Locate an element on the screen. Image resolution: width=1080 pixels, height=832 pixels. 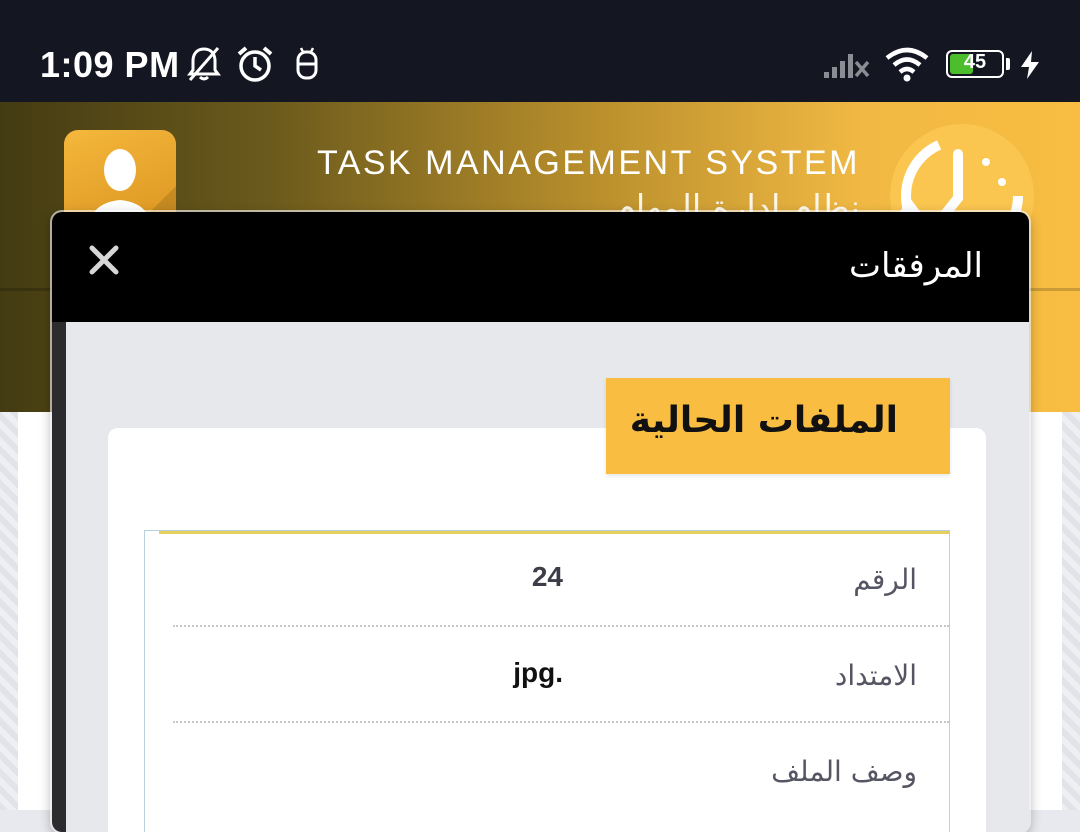
table-row: الرقم 24 is located at coordinates (561, 579).